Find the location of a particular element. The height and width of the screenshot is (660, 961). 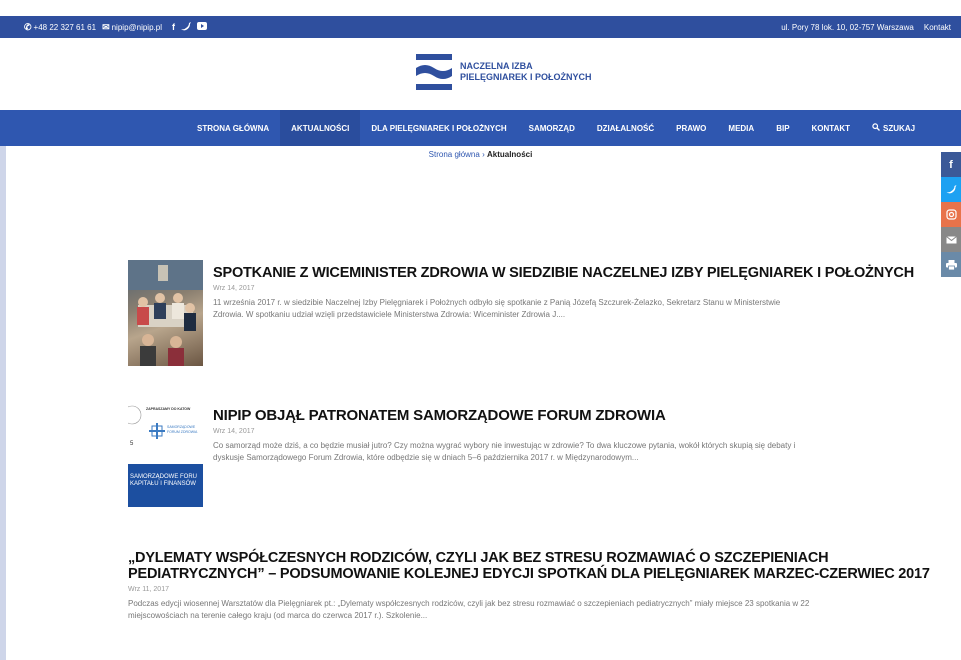

facebook-icon: f is located at coordinates (173, 27).